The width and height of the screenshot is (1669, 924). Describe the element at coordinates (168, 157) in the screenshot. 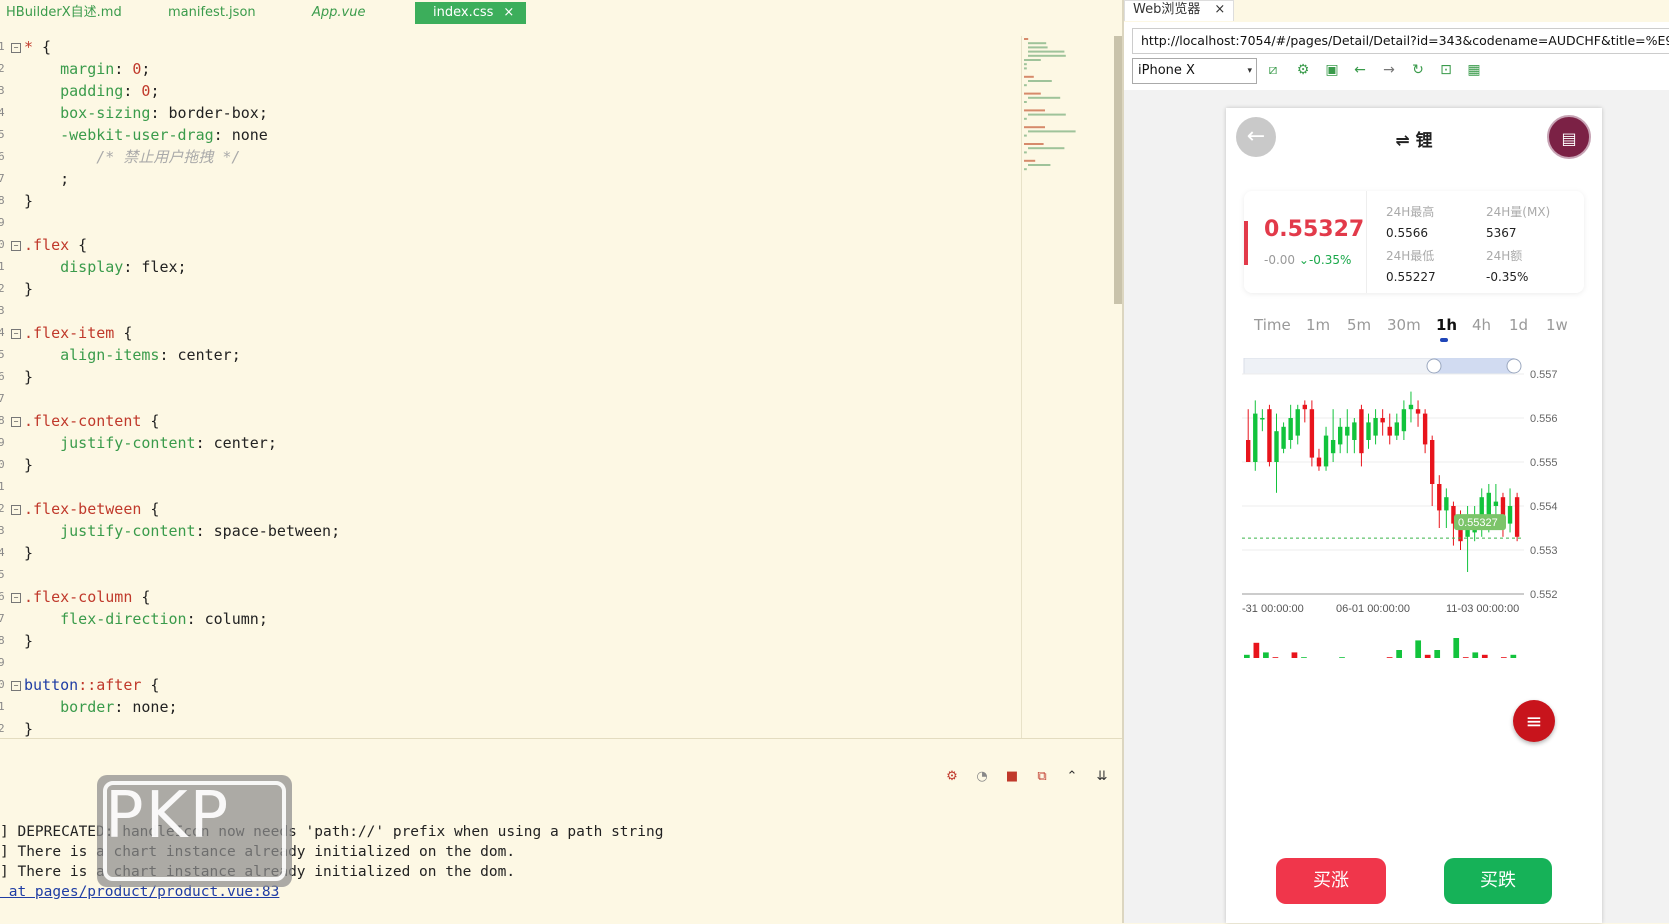

I see `code-text: /* 禁止用户拖拽 */` at that location.